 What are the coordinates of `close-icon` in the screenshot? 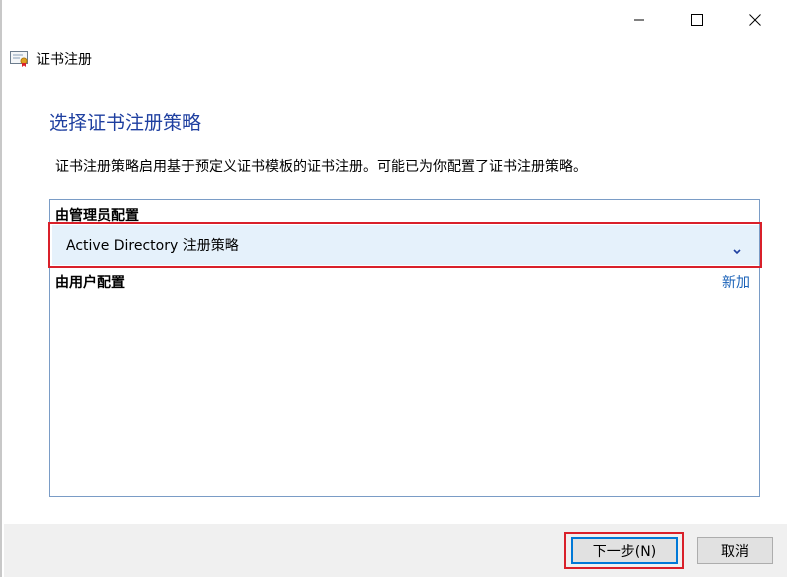 It's located at (755, 20).